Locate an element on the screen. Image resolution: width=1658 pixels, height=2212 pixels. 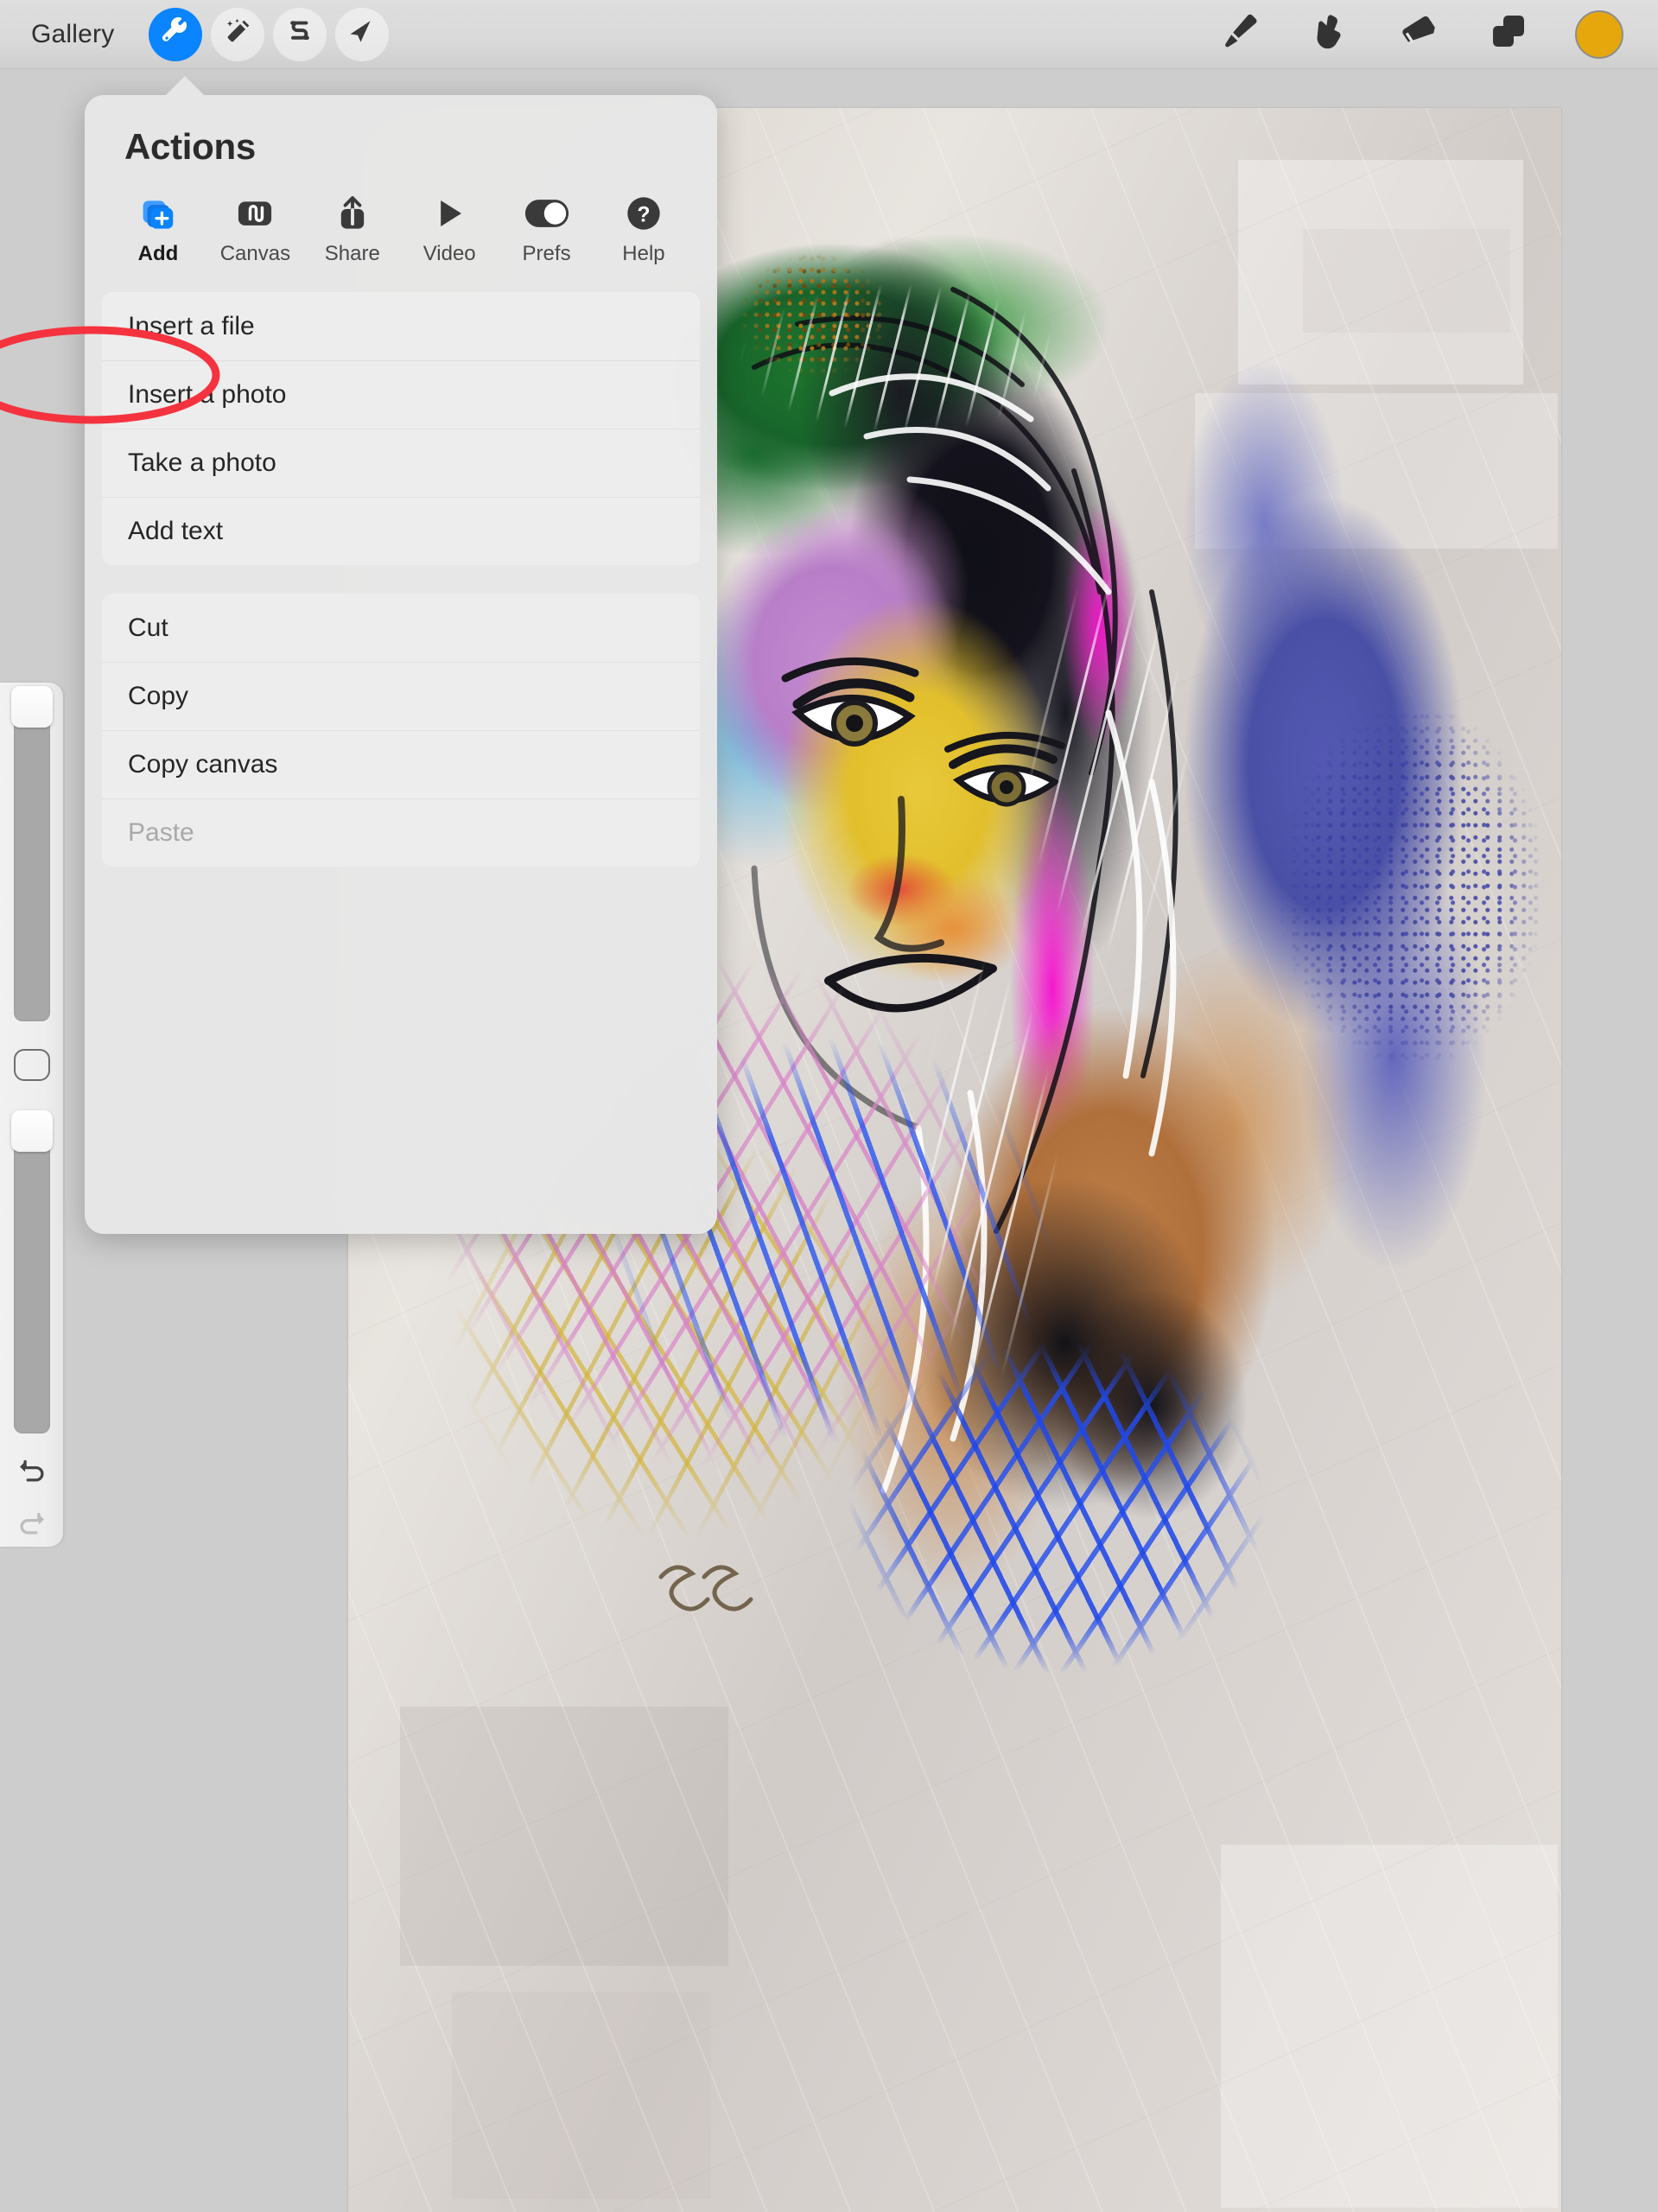
right-tool-group is located at coordinates (1419, 34).